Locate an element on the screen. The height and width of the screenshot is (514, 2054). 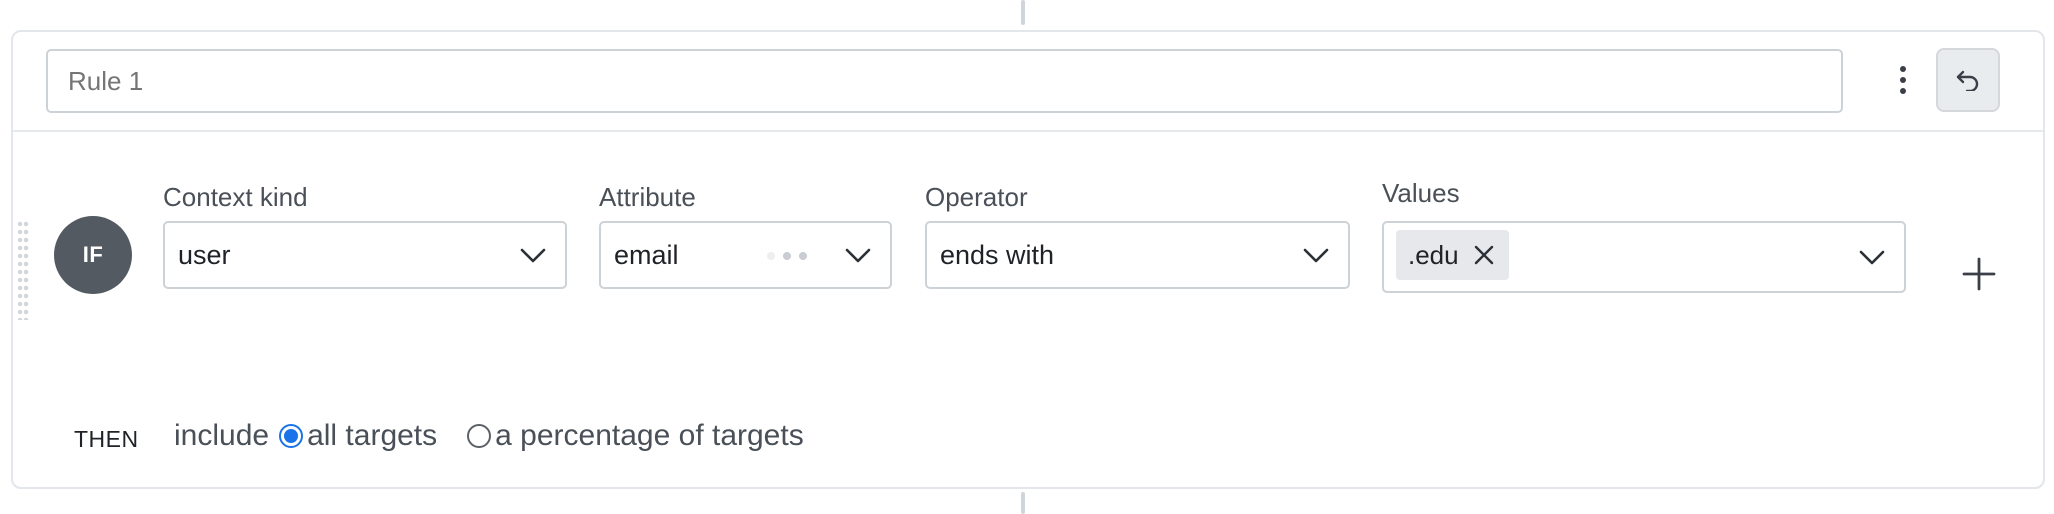
operator-value: ends with is located at coordinates (997, 255).